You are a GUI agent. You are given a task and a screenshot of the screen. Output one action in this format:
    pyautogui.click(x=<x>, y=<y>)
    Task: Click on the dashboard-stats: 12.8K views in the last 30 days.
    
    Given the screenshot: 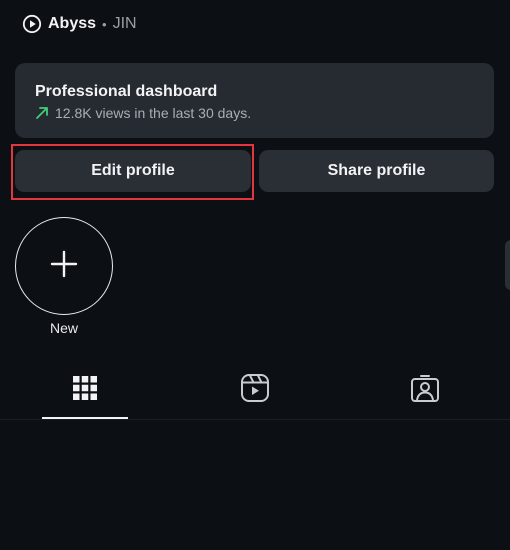 What is the action you would take?
    pyautogui.click(x=254, y=113)
    